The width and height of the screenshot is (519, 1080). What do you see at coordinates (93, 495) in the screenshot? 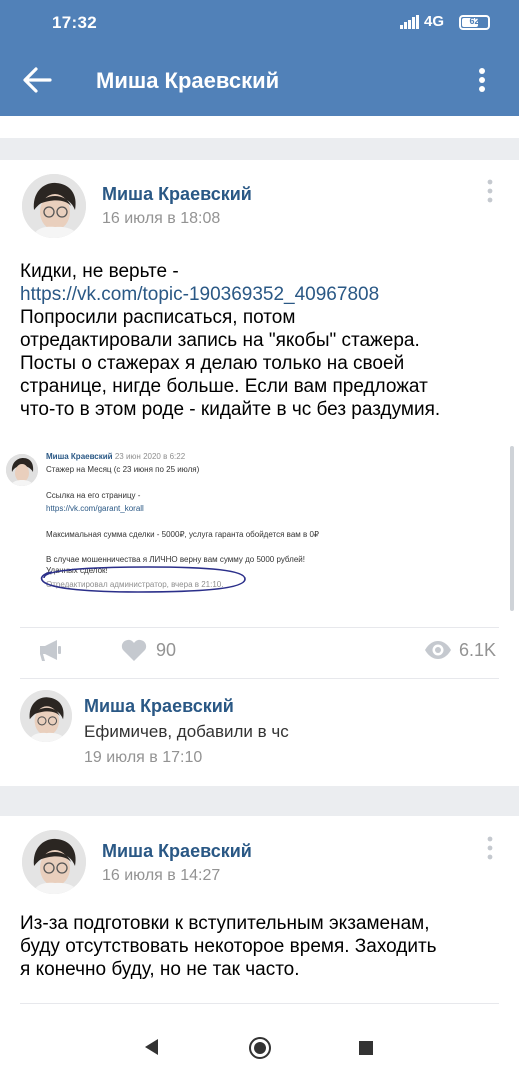
I see `attachment-link-label: Ссылка на его страницу -` at bounding box center [93, 495].